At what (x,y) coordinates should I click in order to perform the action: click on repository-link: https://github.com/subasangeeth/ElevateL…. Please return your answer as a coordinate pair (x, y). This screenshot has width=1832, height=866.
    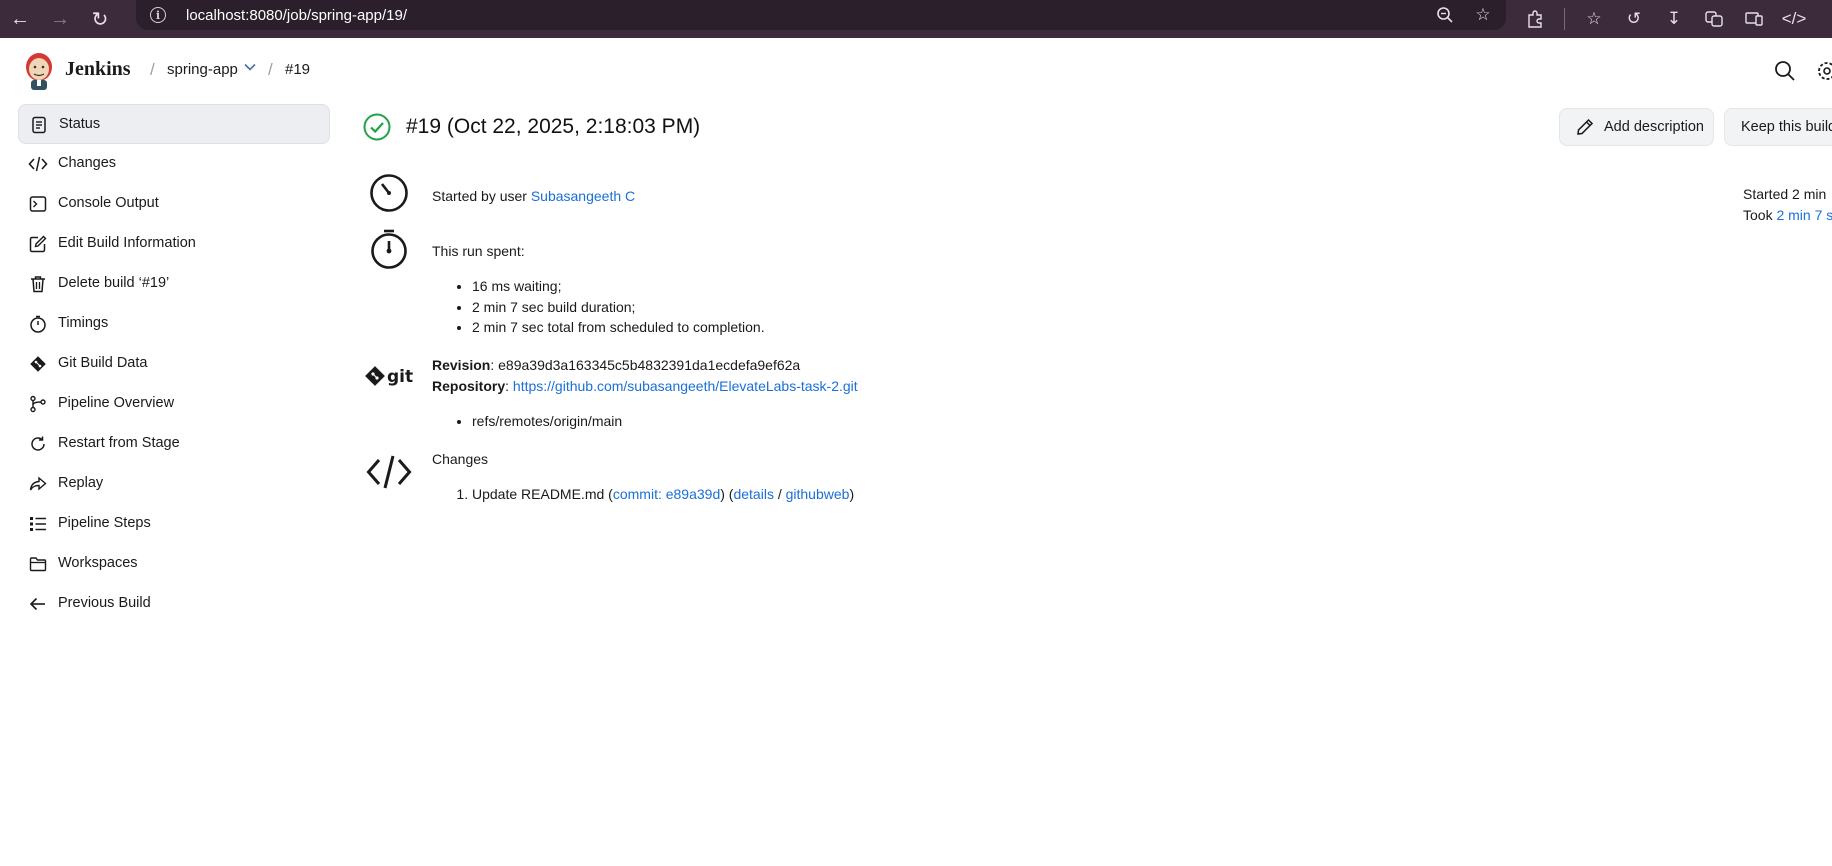
    Looking at the image, I should click on (685, 386).